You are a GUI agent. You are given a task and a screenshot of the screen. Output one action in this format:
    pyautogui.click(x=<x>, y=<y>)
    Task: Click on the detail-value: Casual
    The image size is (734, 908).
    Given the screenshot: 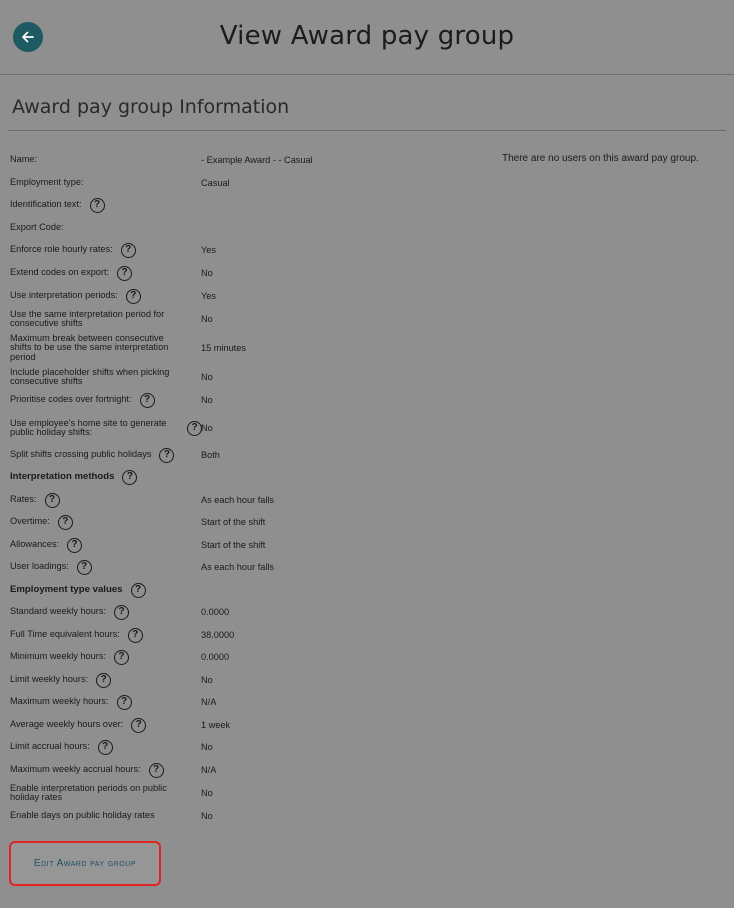 What is the action you would take?
    pyautogui.click(x=215, y=183)
    